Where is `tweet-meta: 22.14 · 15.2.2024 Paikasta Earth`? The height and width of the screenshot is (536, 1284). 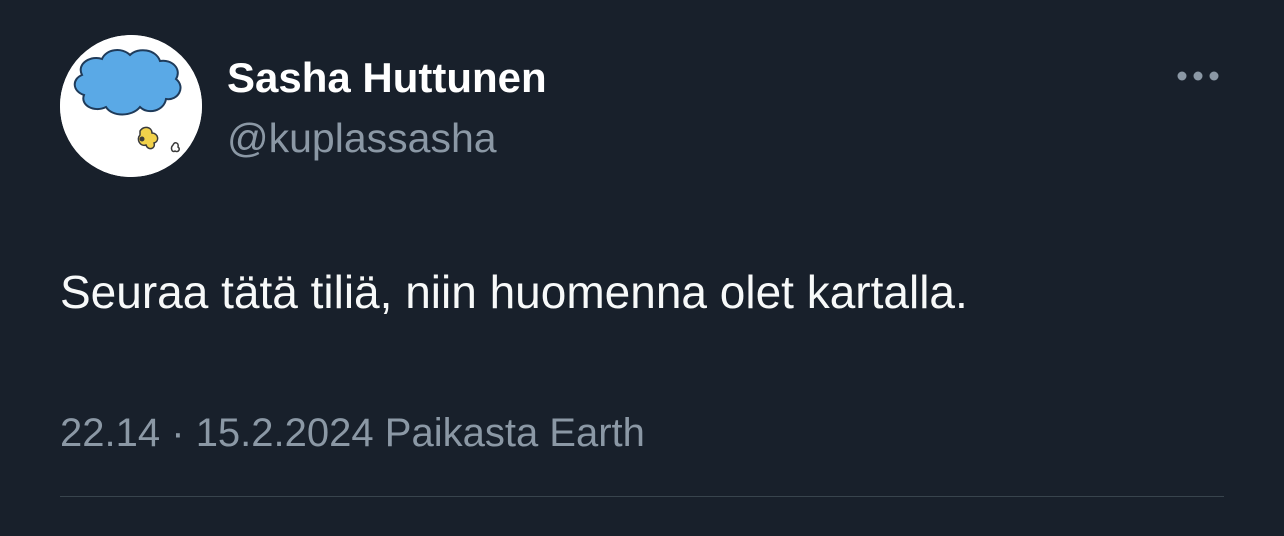
tweet-meta: 22.14 · 15.2.2024 Paikasta Earth is located at coordinates (352, 433).